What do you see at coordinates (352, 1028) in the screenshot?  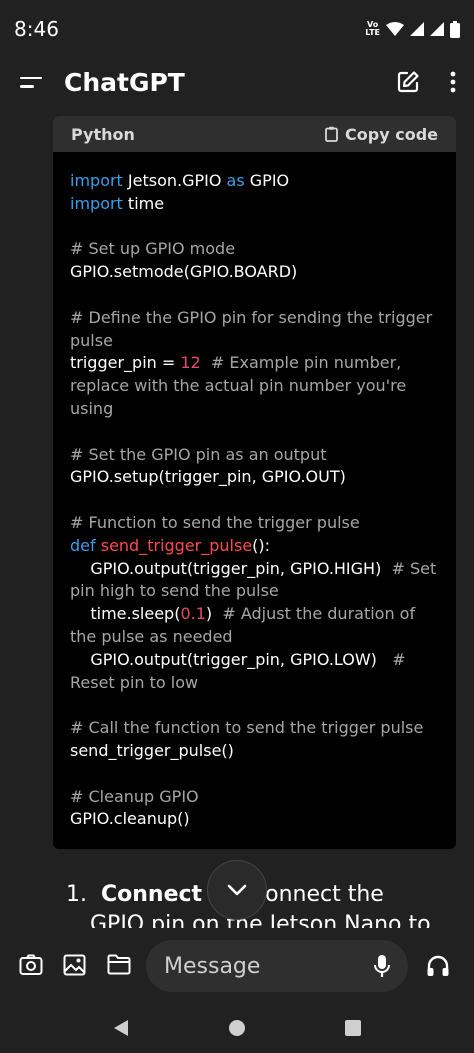 I see `recents-icon` at bounding box center [352, 1028].